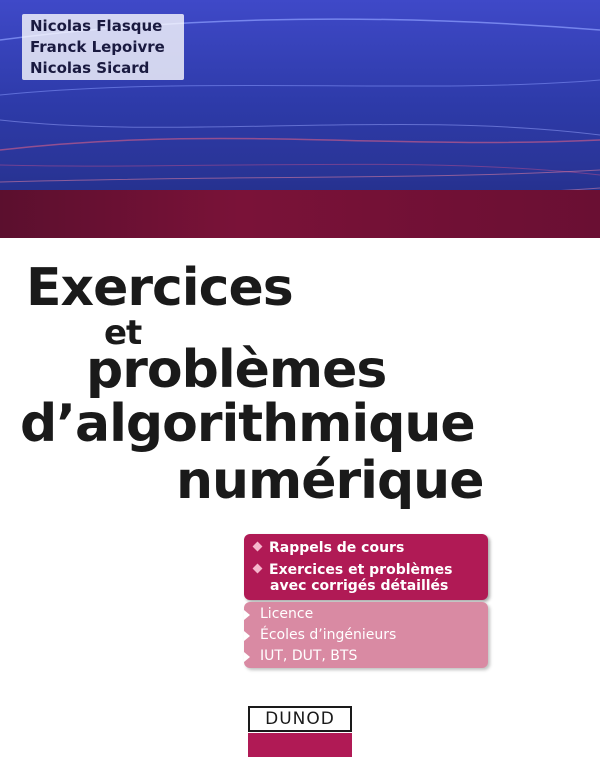  What do you see at coordinates (248, 424) in the screenshot?
I see `book-title-line: d’algorithmique` at bounding box center [248, 424].